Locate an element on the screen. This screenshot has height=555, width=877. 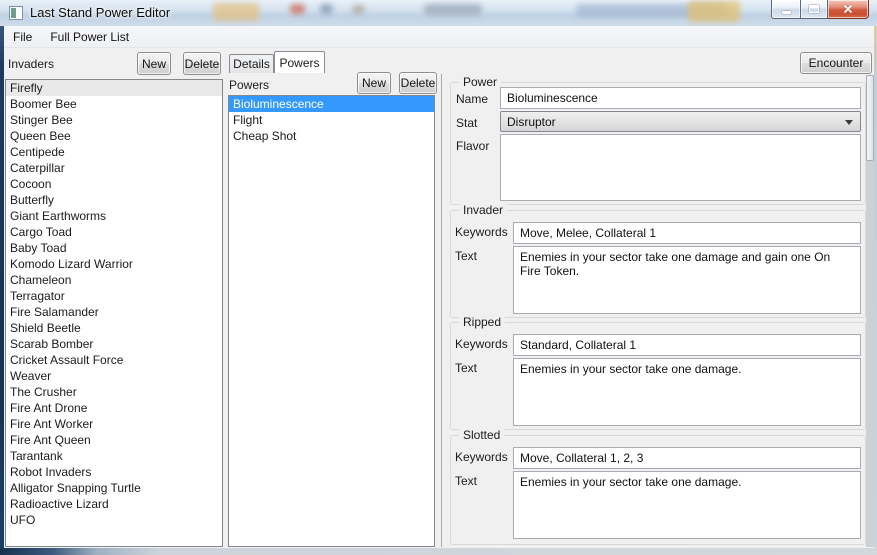
invader-keywords-input: Move, Melee, Collateral 1 is located at coordinates (687, 233).